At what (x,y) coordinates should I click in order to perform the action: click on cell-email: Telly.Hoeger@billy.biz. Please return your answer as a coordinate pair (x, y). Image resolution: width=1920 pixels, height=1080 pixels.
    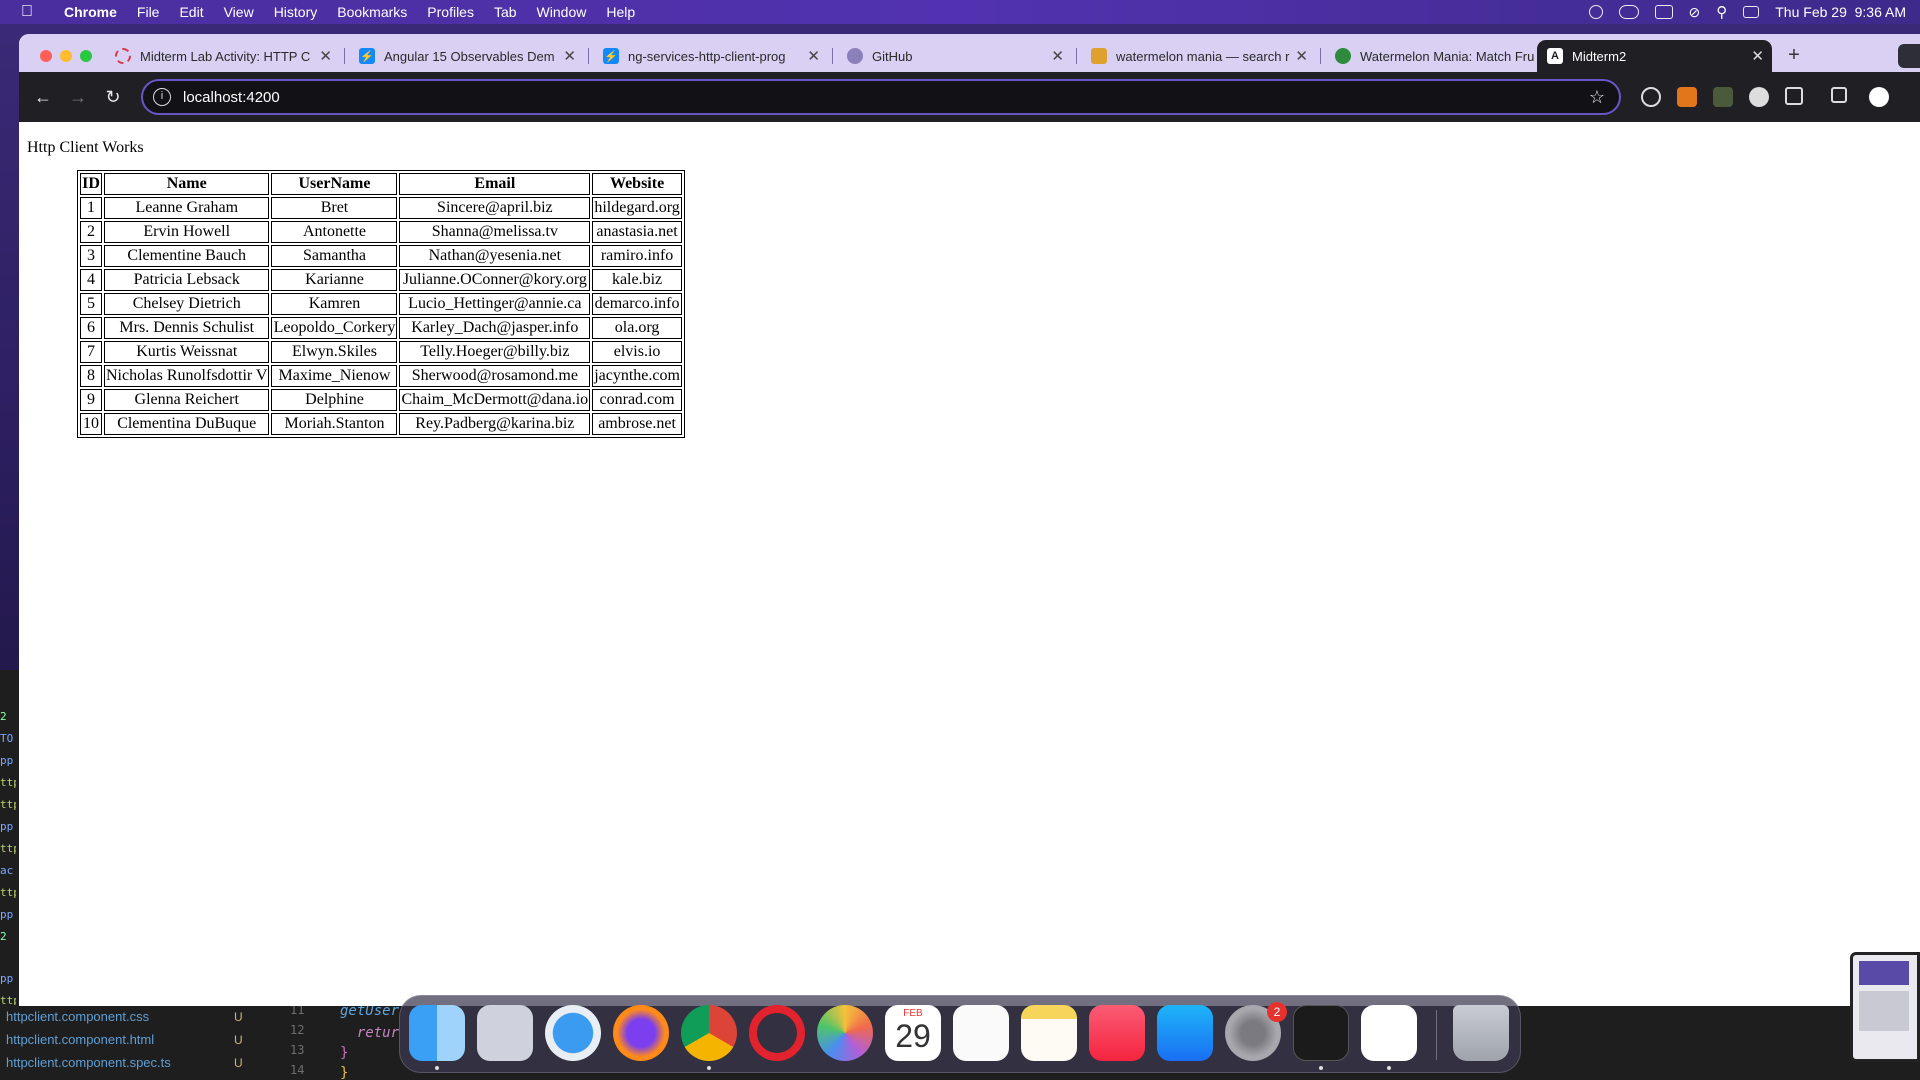
    Looking at the image, I should click on (495, 352).